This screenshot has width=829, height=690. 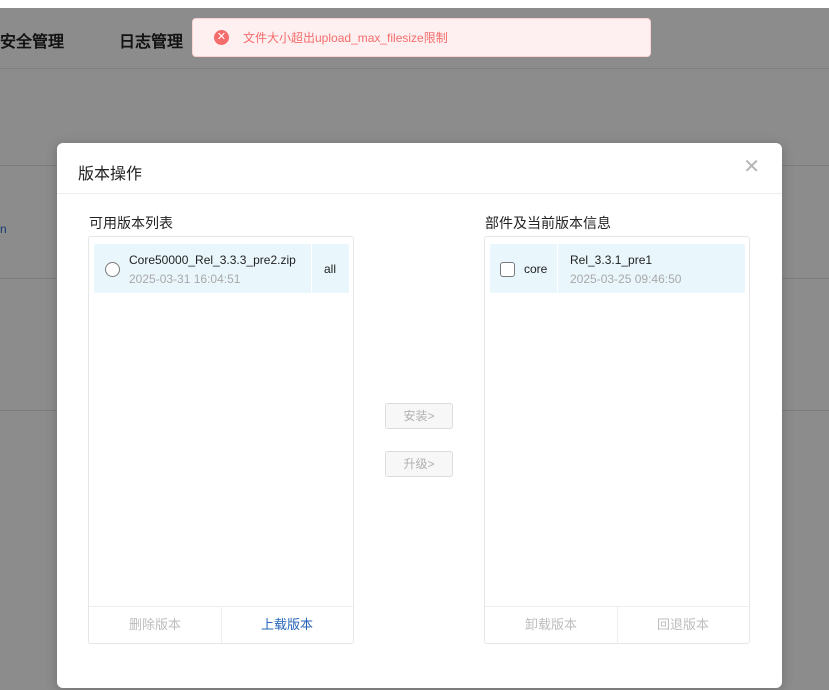 I want to click on component-name: core, so click(x=536, y=269).